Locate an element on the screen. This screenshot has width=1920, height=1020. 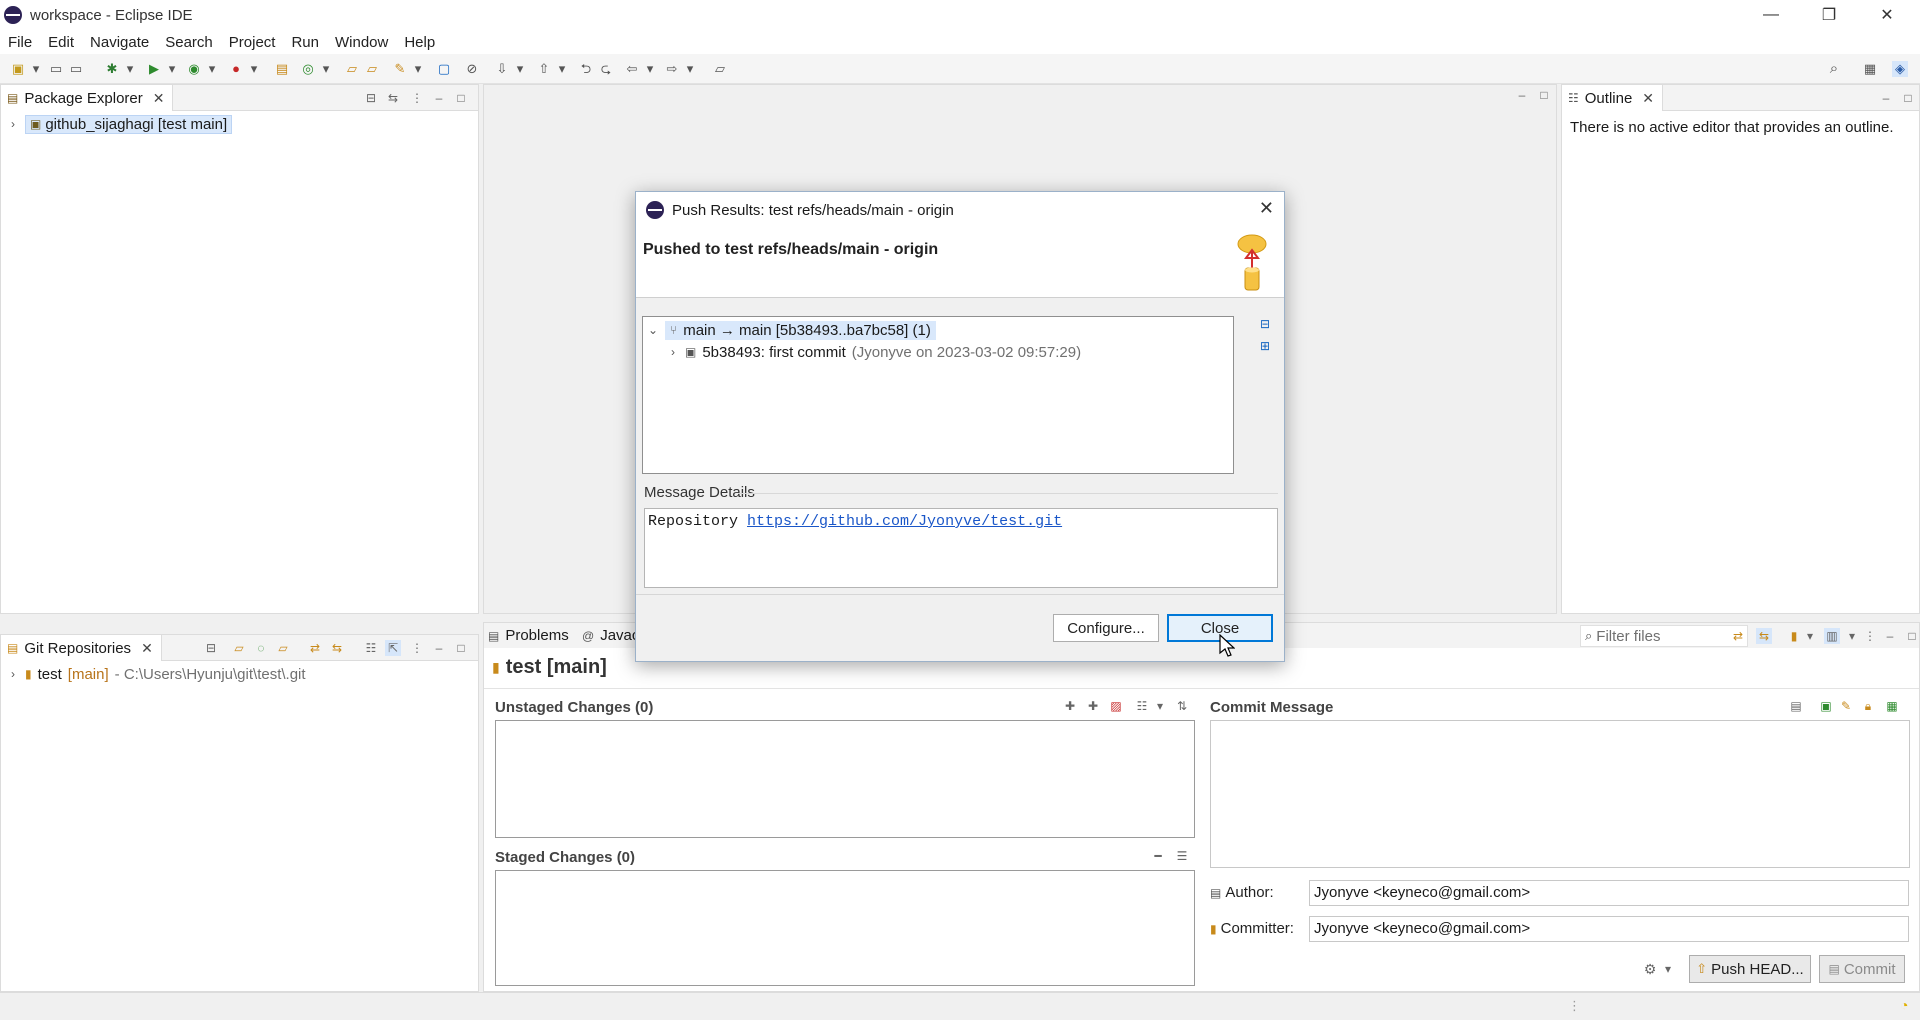
repository-url-link: https://github.com/Jyonyve/test.git is located at coordinates (904, 521).